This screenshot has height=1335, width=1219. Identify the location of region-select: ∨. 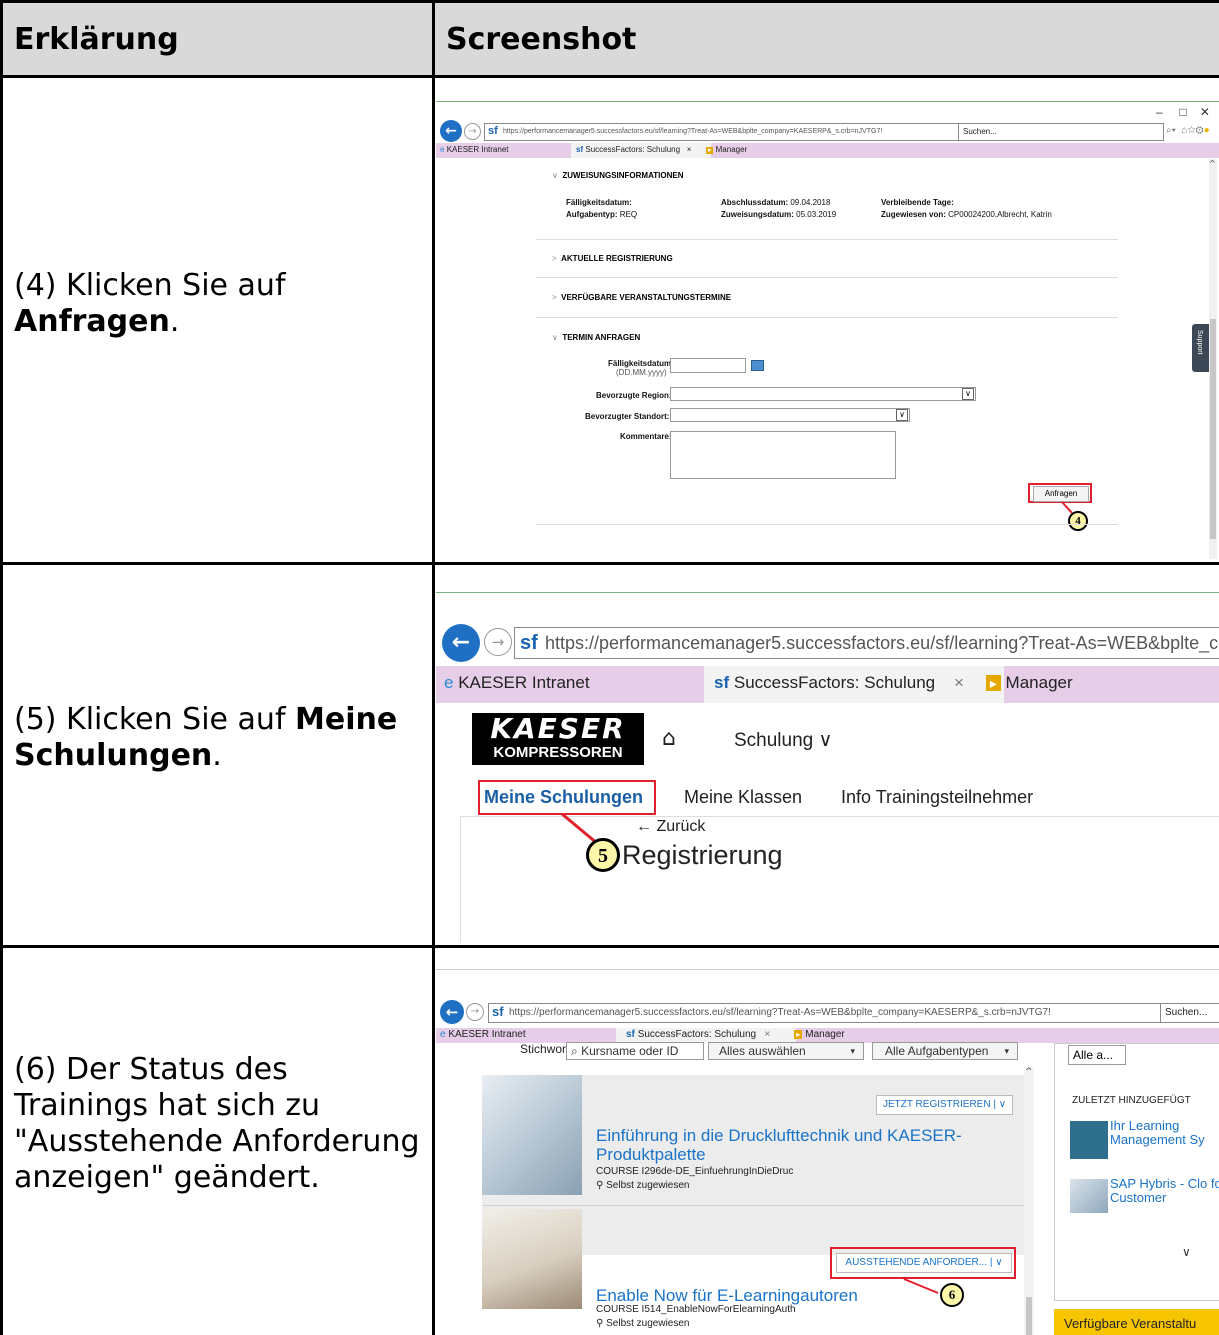
(823, 394).